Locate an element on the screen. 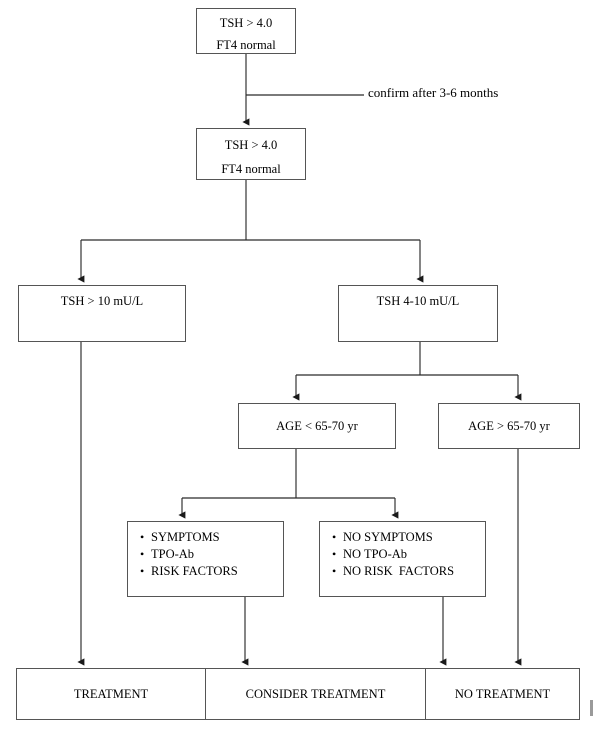  edge-label-confirm: confirm after 3-6 months is located at coordinates (433, 92).